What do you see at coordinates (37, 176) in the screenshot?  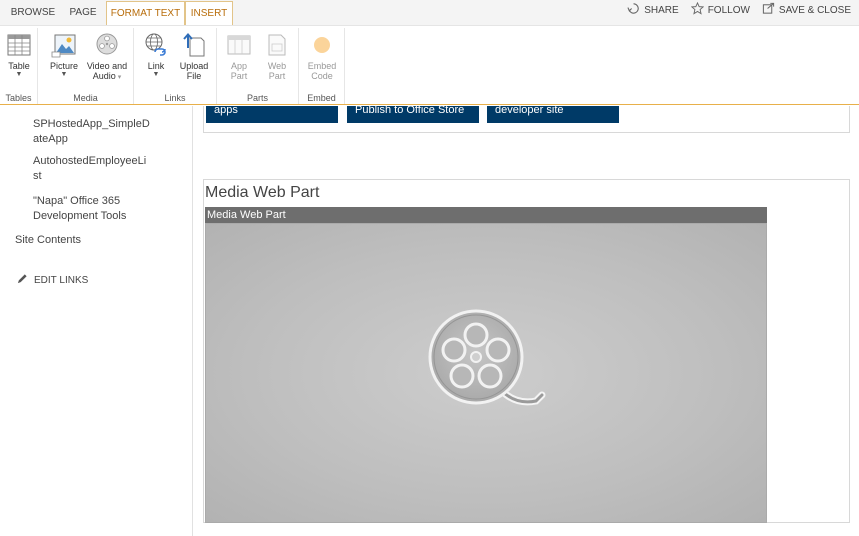 I see `nav-item-label: st` at bounding box center [37, 176].